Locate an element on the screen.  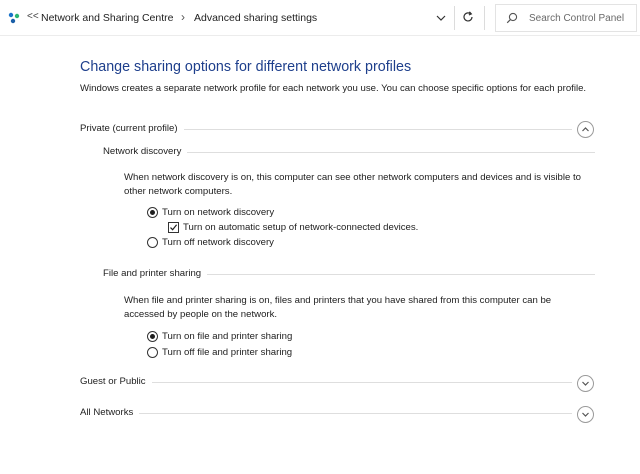
profile-header-private: Private (current profile) is located at coordinates (132, 128).